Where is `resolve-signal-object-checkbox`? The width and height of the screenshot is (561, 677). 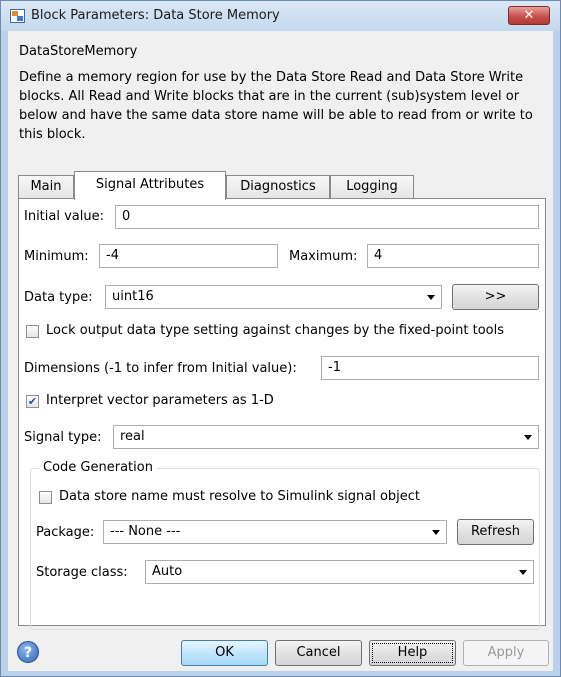
resolve-signal-object-checkbox is located at coordinates (45, 497).